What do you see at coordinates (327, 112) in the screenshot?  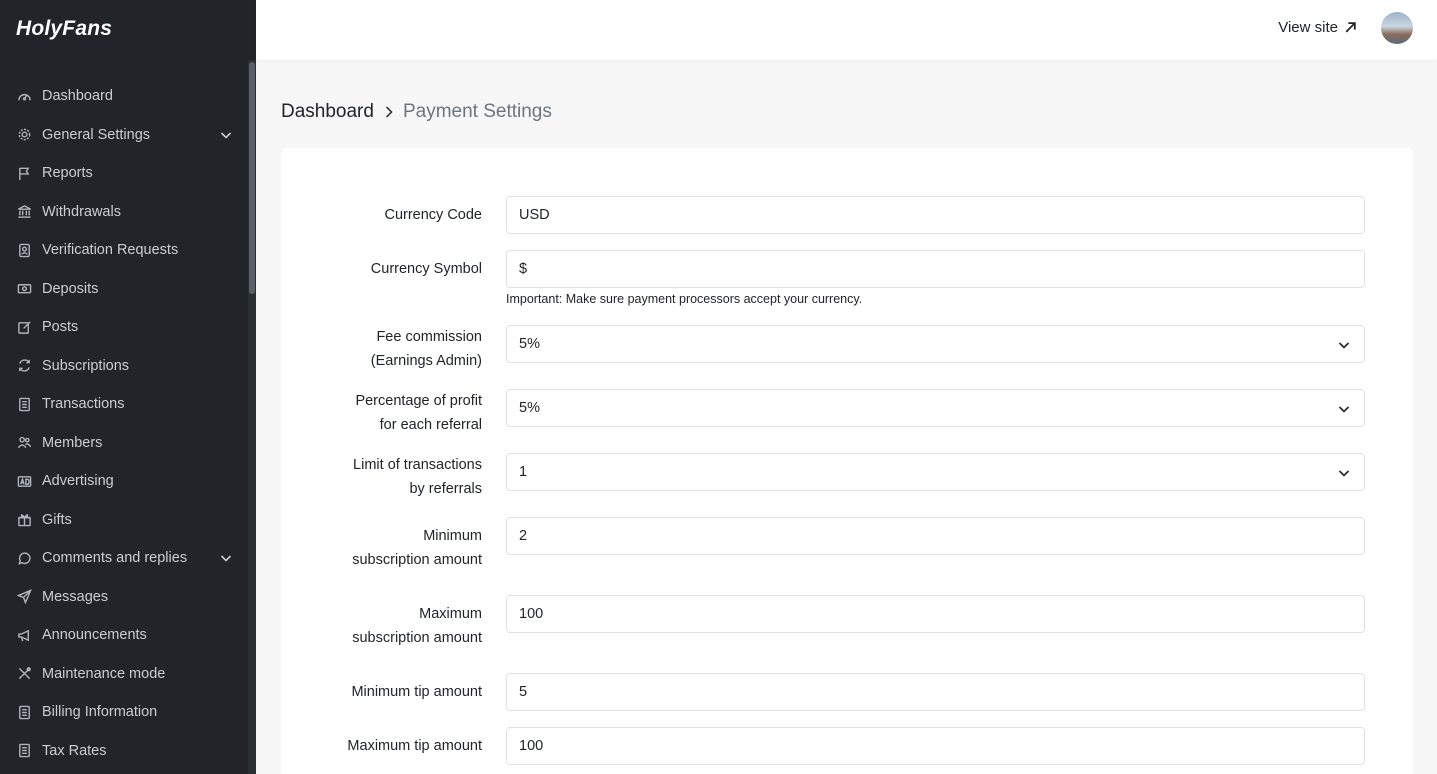 I see `breadcrumb-home: Dashboard` at bounding box center [327, 112].